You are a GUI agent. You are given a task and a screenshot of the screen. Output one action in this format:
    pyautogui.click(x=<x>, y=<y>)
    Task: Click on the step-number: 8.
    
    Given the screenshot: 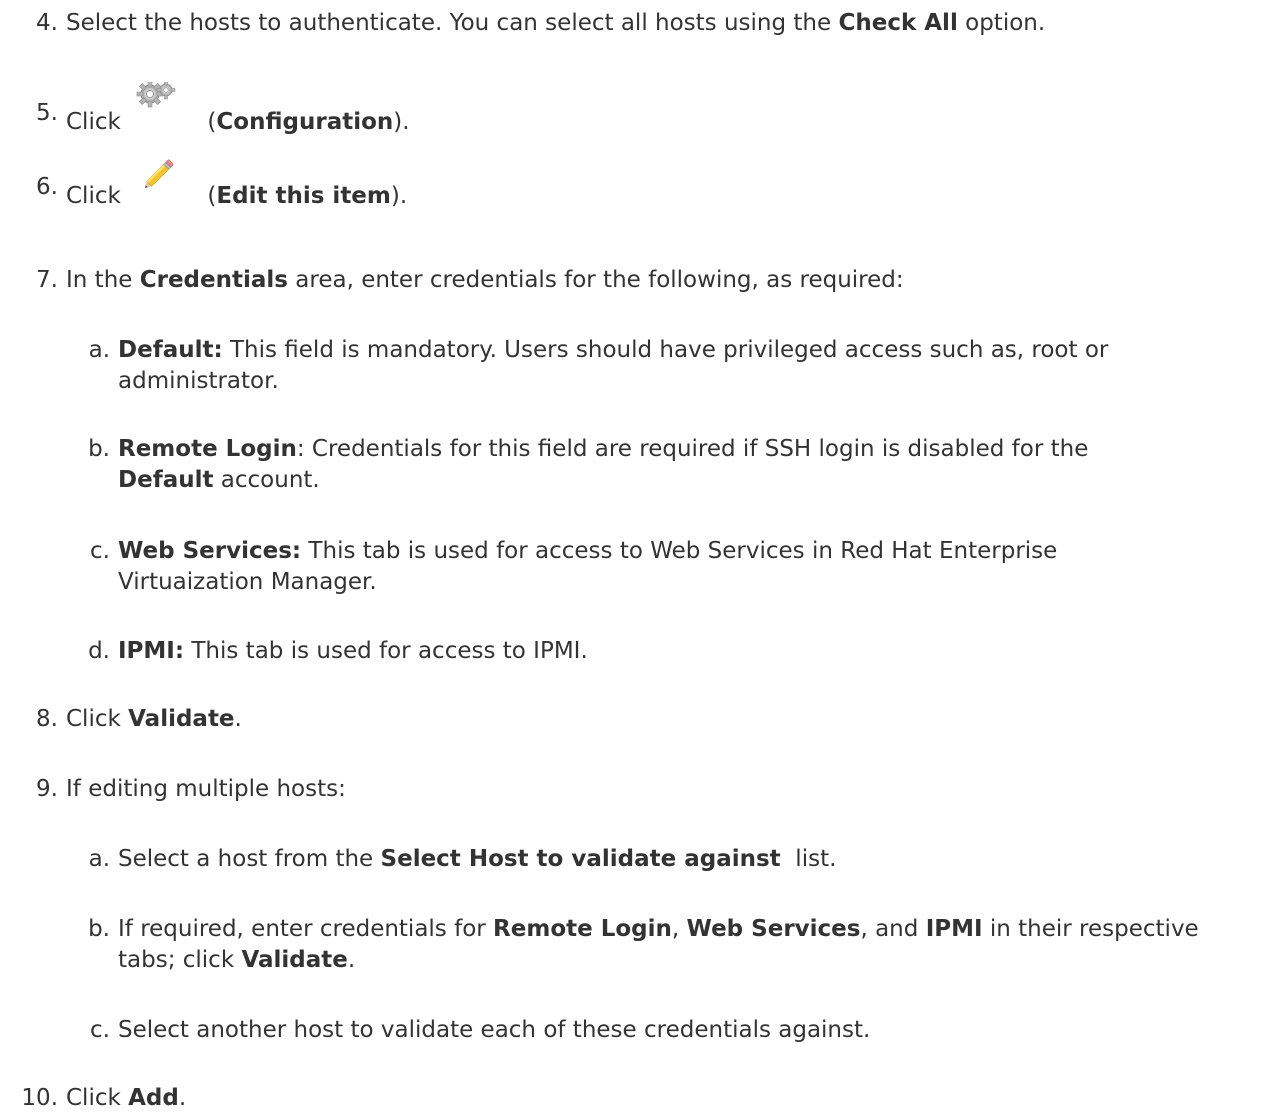 What is the action you would take?
    pyautogui.click(x=47, y=719)
    